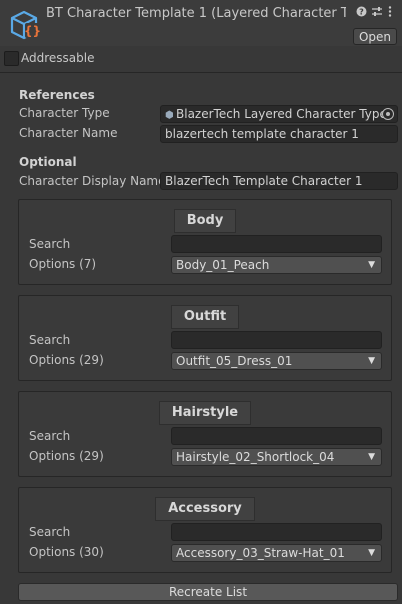 Image resolution: width=402 pixels, height=604 pixels. I want to click on scriptable-object-icon: {}, so click(25, 25).